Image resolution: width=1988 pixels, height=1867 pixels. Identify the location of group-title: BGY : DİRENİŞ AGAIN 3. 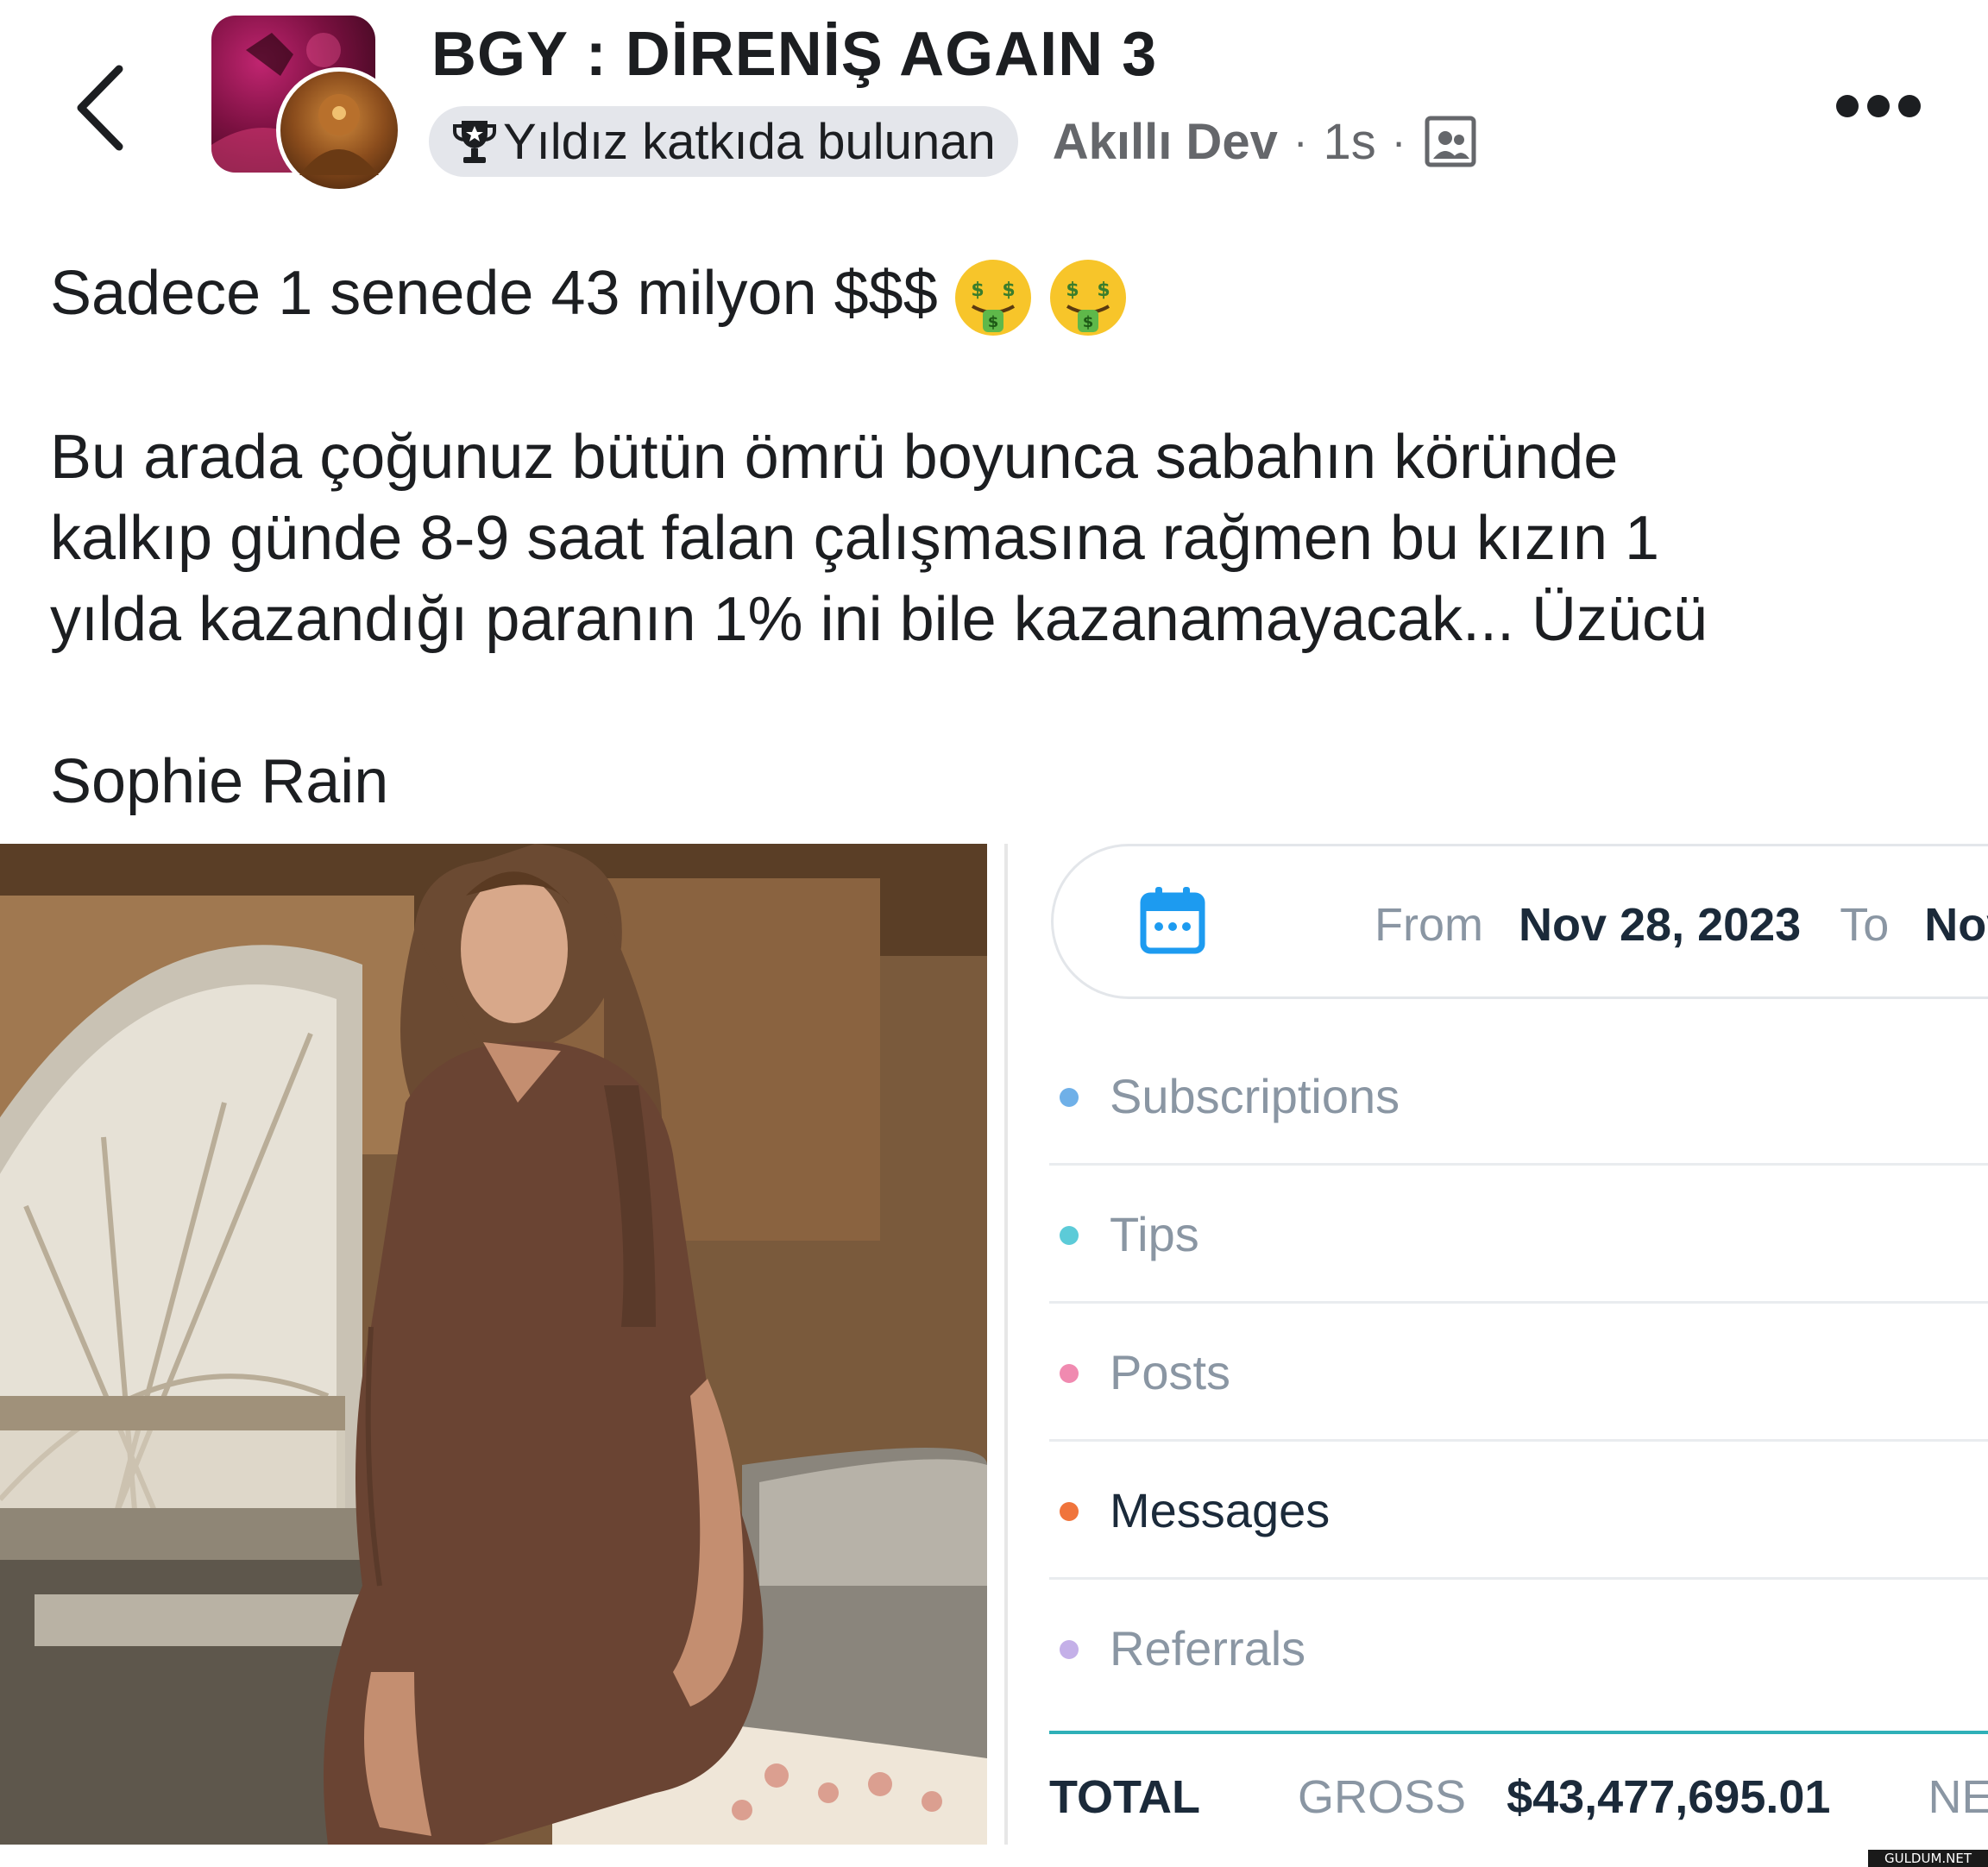
(794, 54).